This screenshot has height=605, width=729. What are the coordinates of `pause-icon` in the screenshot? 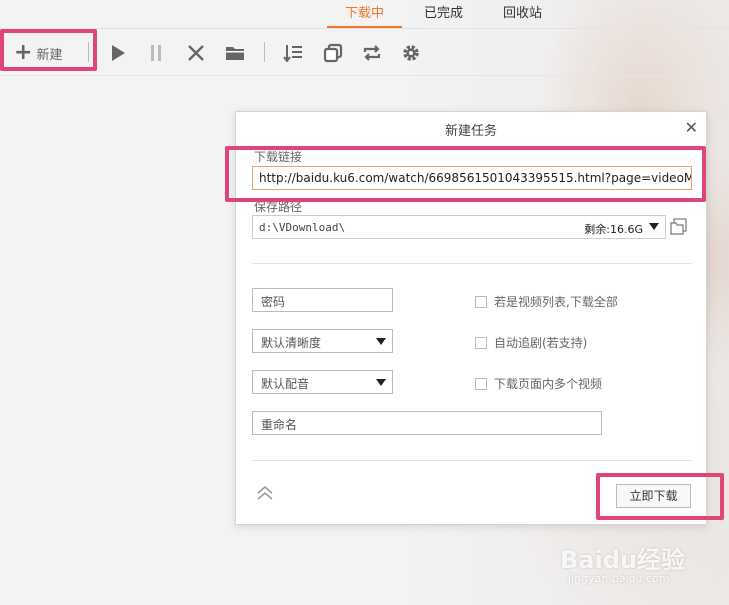 It's located at (156, 53).